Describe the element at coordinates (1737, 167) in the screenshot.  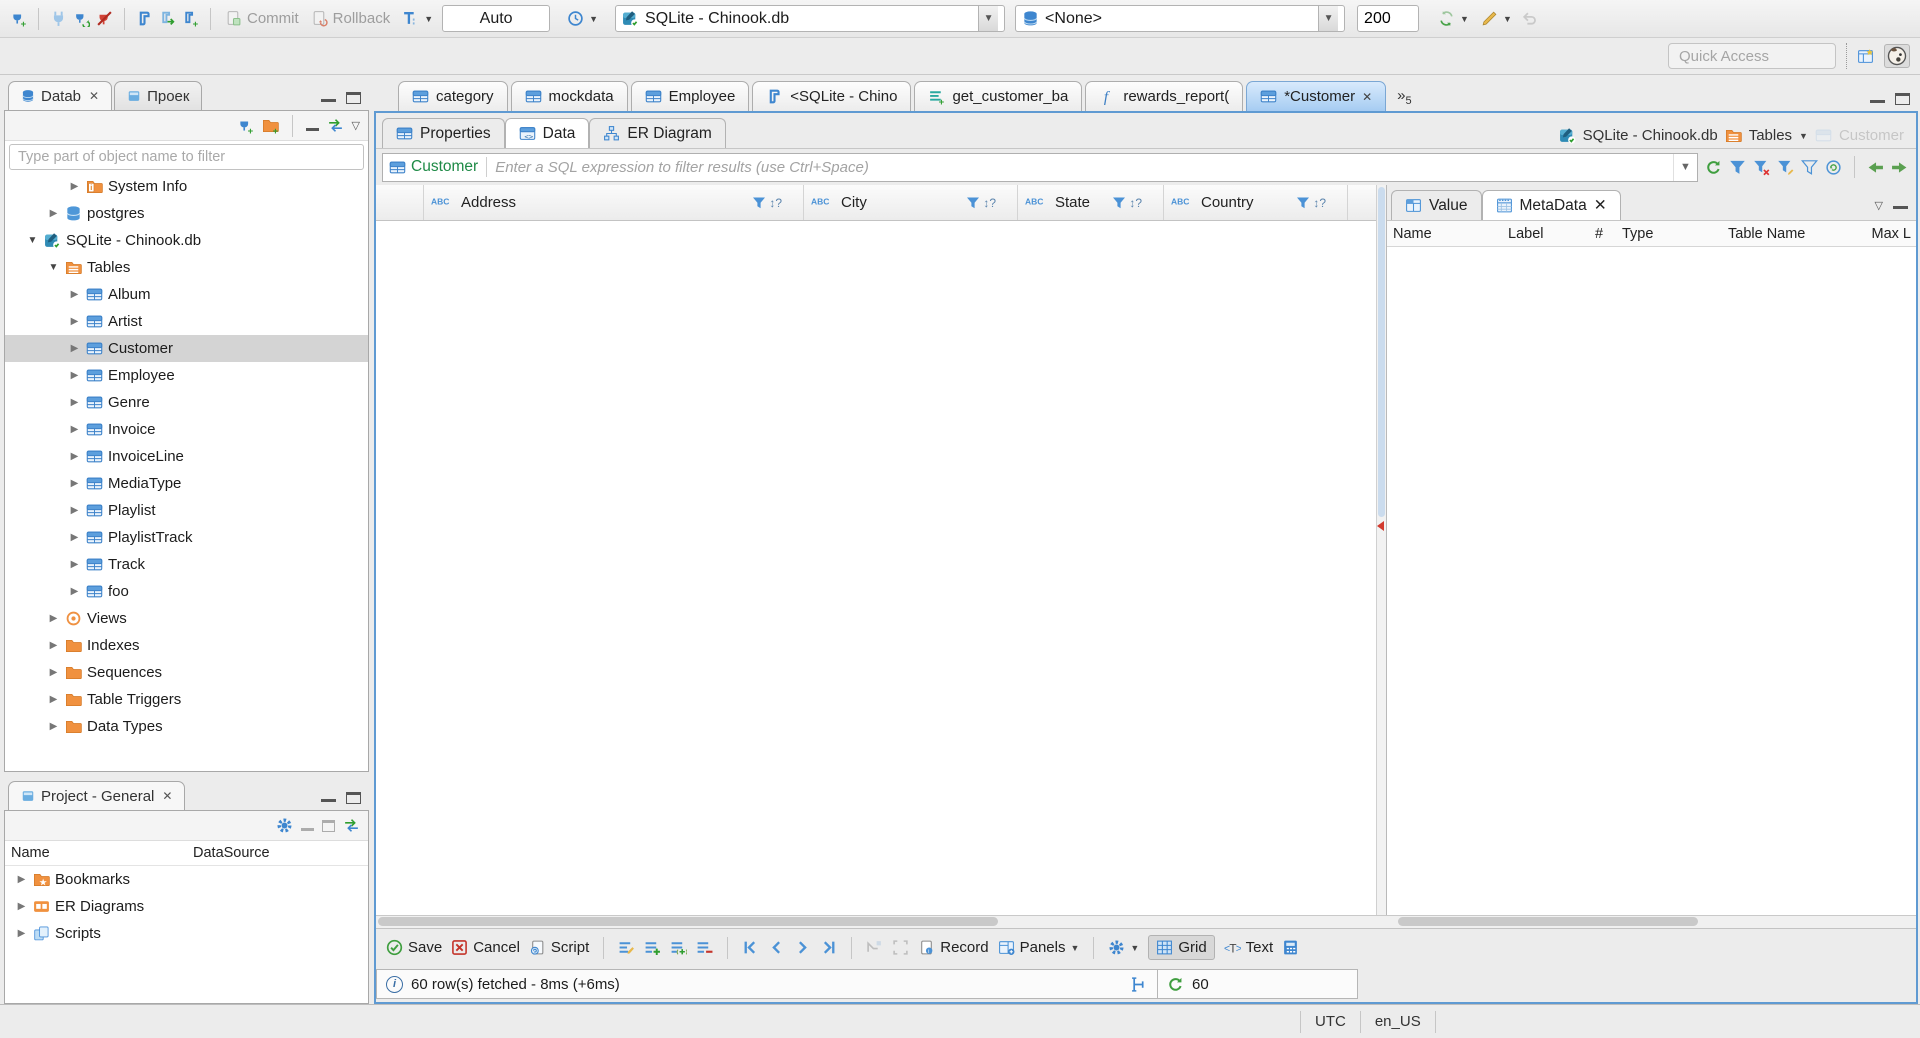
I see `apply-filter-icon` at that location.